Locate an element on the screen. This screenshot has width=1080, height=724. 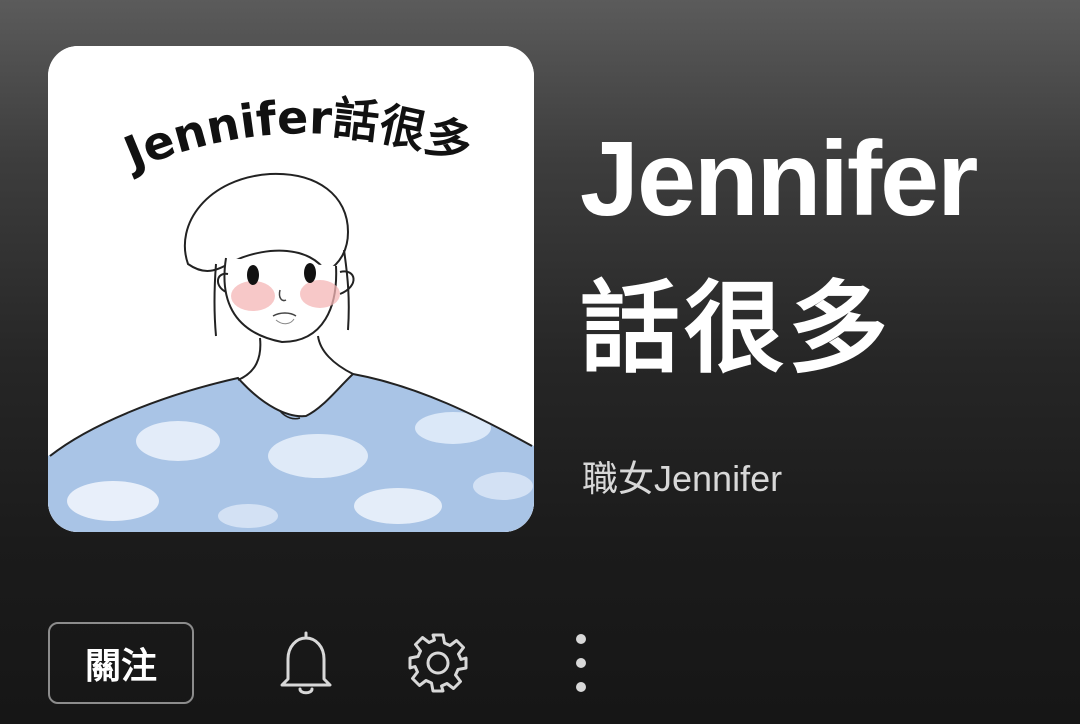
podcast-title-line-2: 話很多 is located at coordinates (736, 328).